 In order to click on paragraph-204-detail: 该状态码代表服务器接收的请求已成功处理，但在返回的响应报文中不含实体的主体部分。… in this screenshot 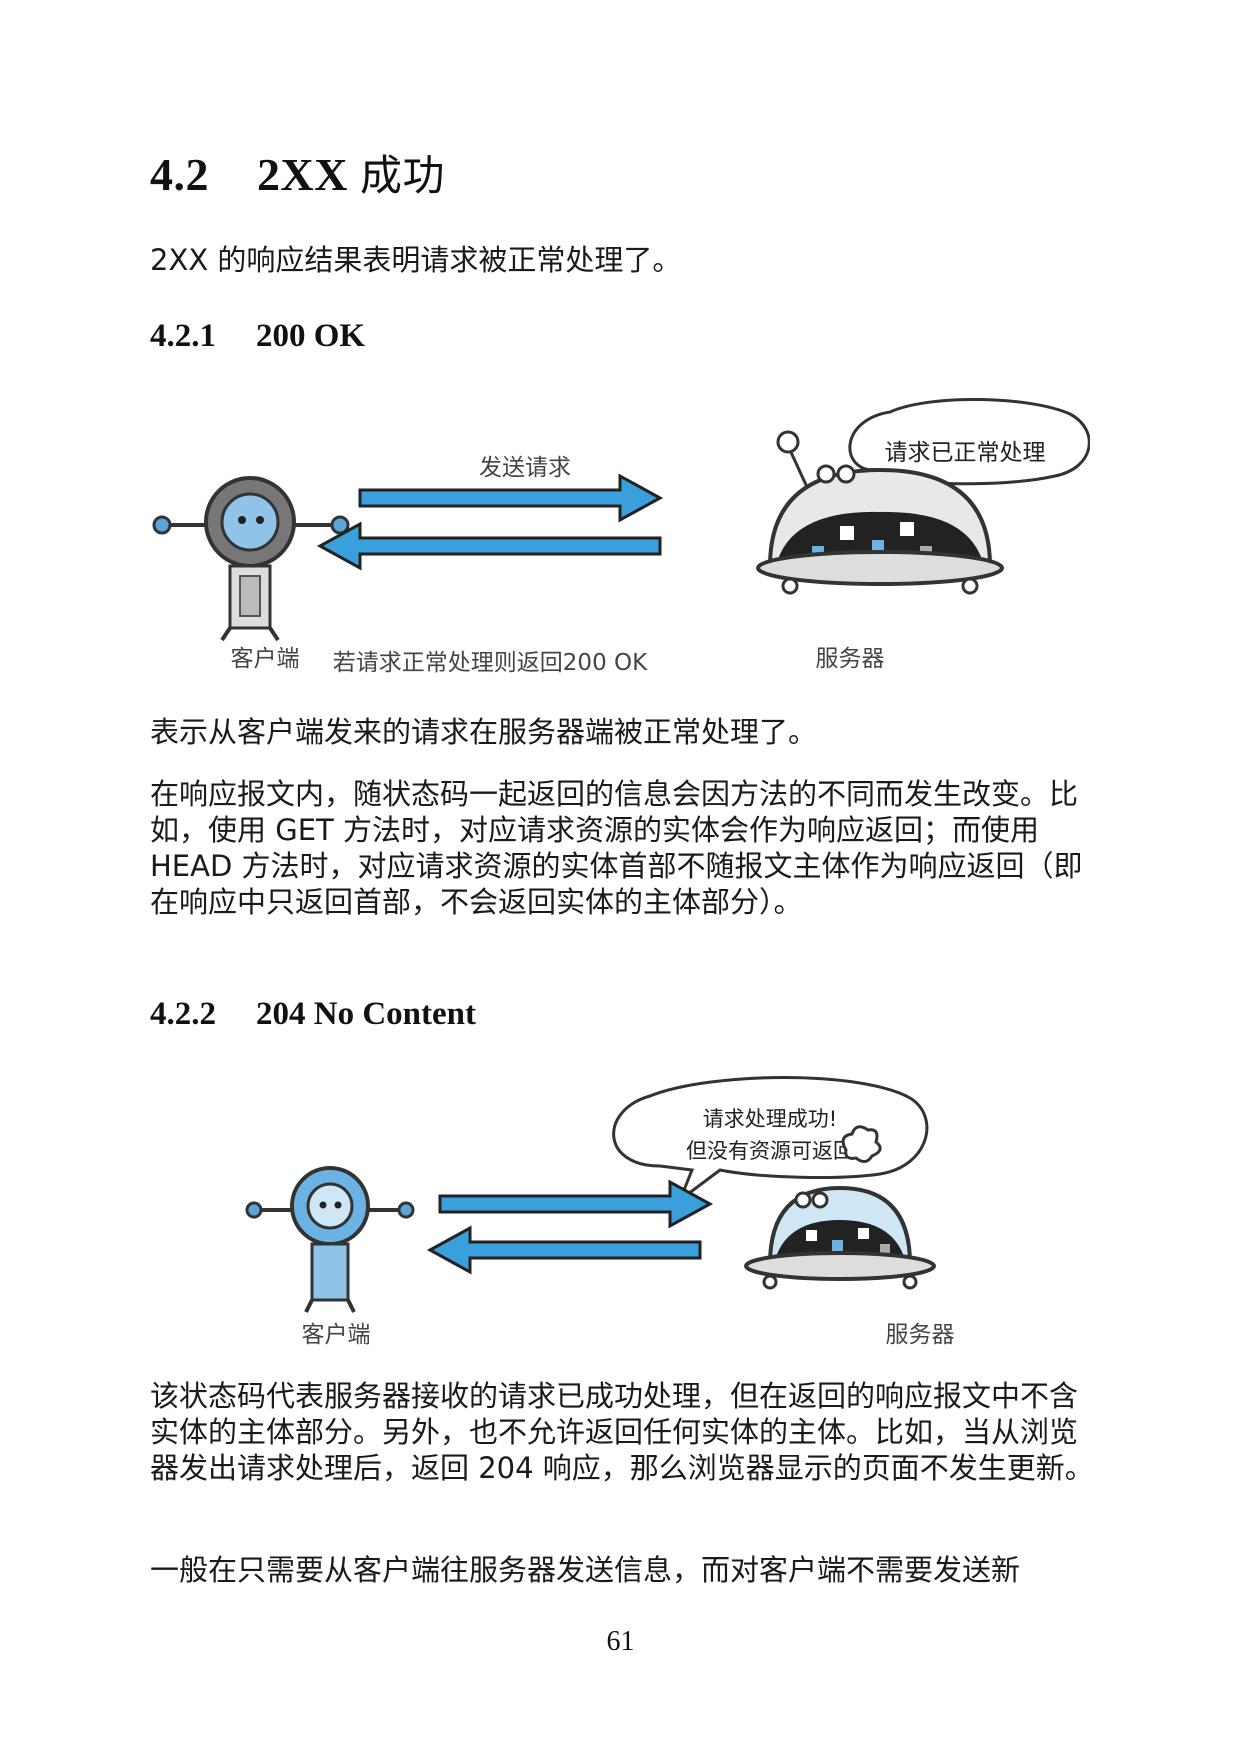, I will do `click(622, 1432)`.